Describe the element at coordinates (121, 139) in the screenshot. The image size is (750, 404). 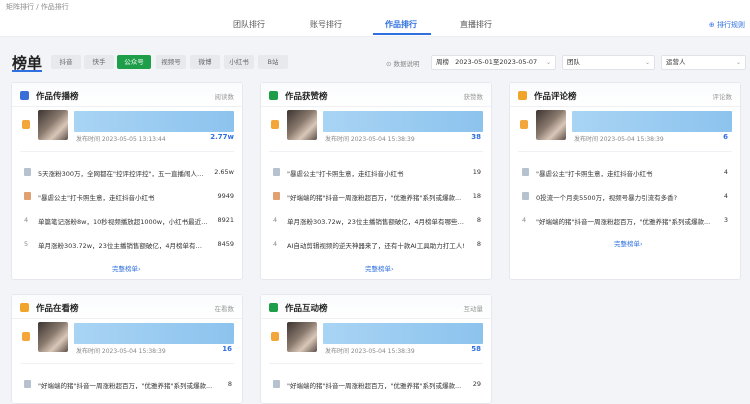
I see `publish-time: 发布时间 2023-05-05 13:13:44` at that location.